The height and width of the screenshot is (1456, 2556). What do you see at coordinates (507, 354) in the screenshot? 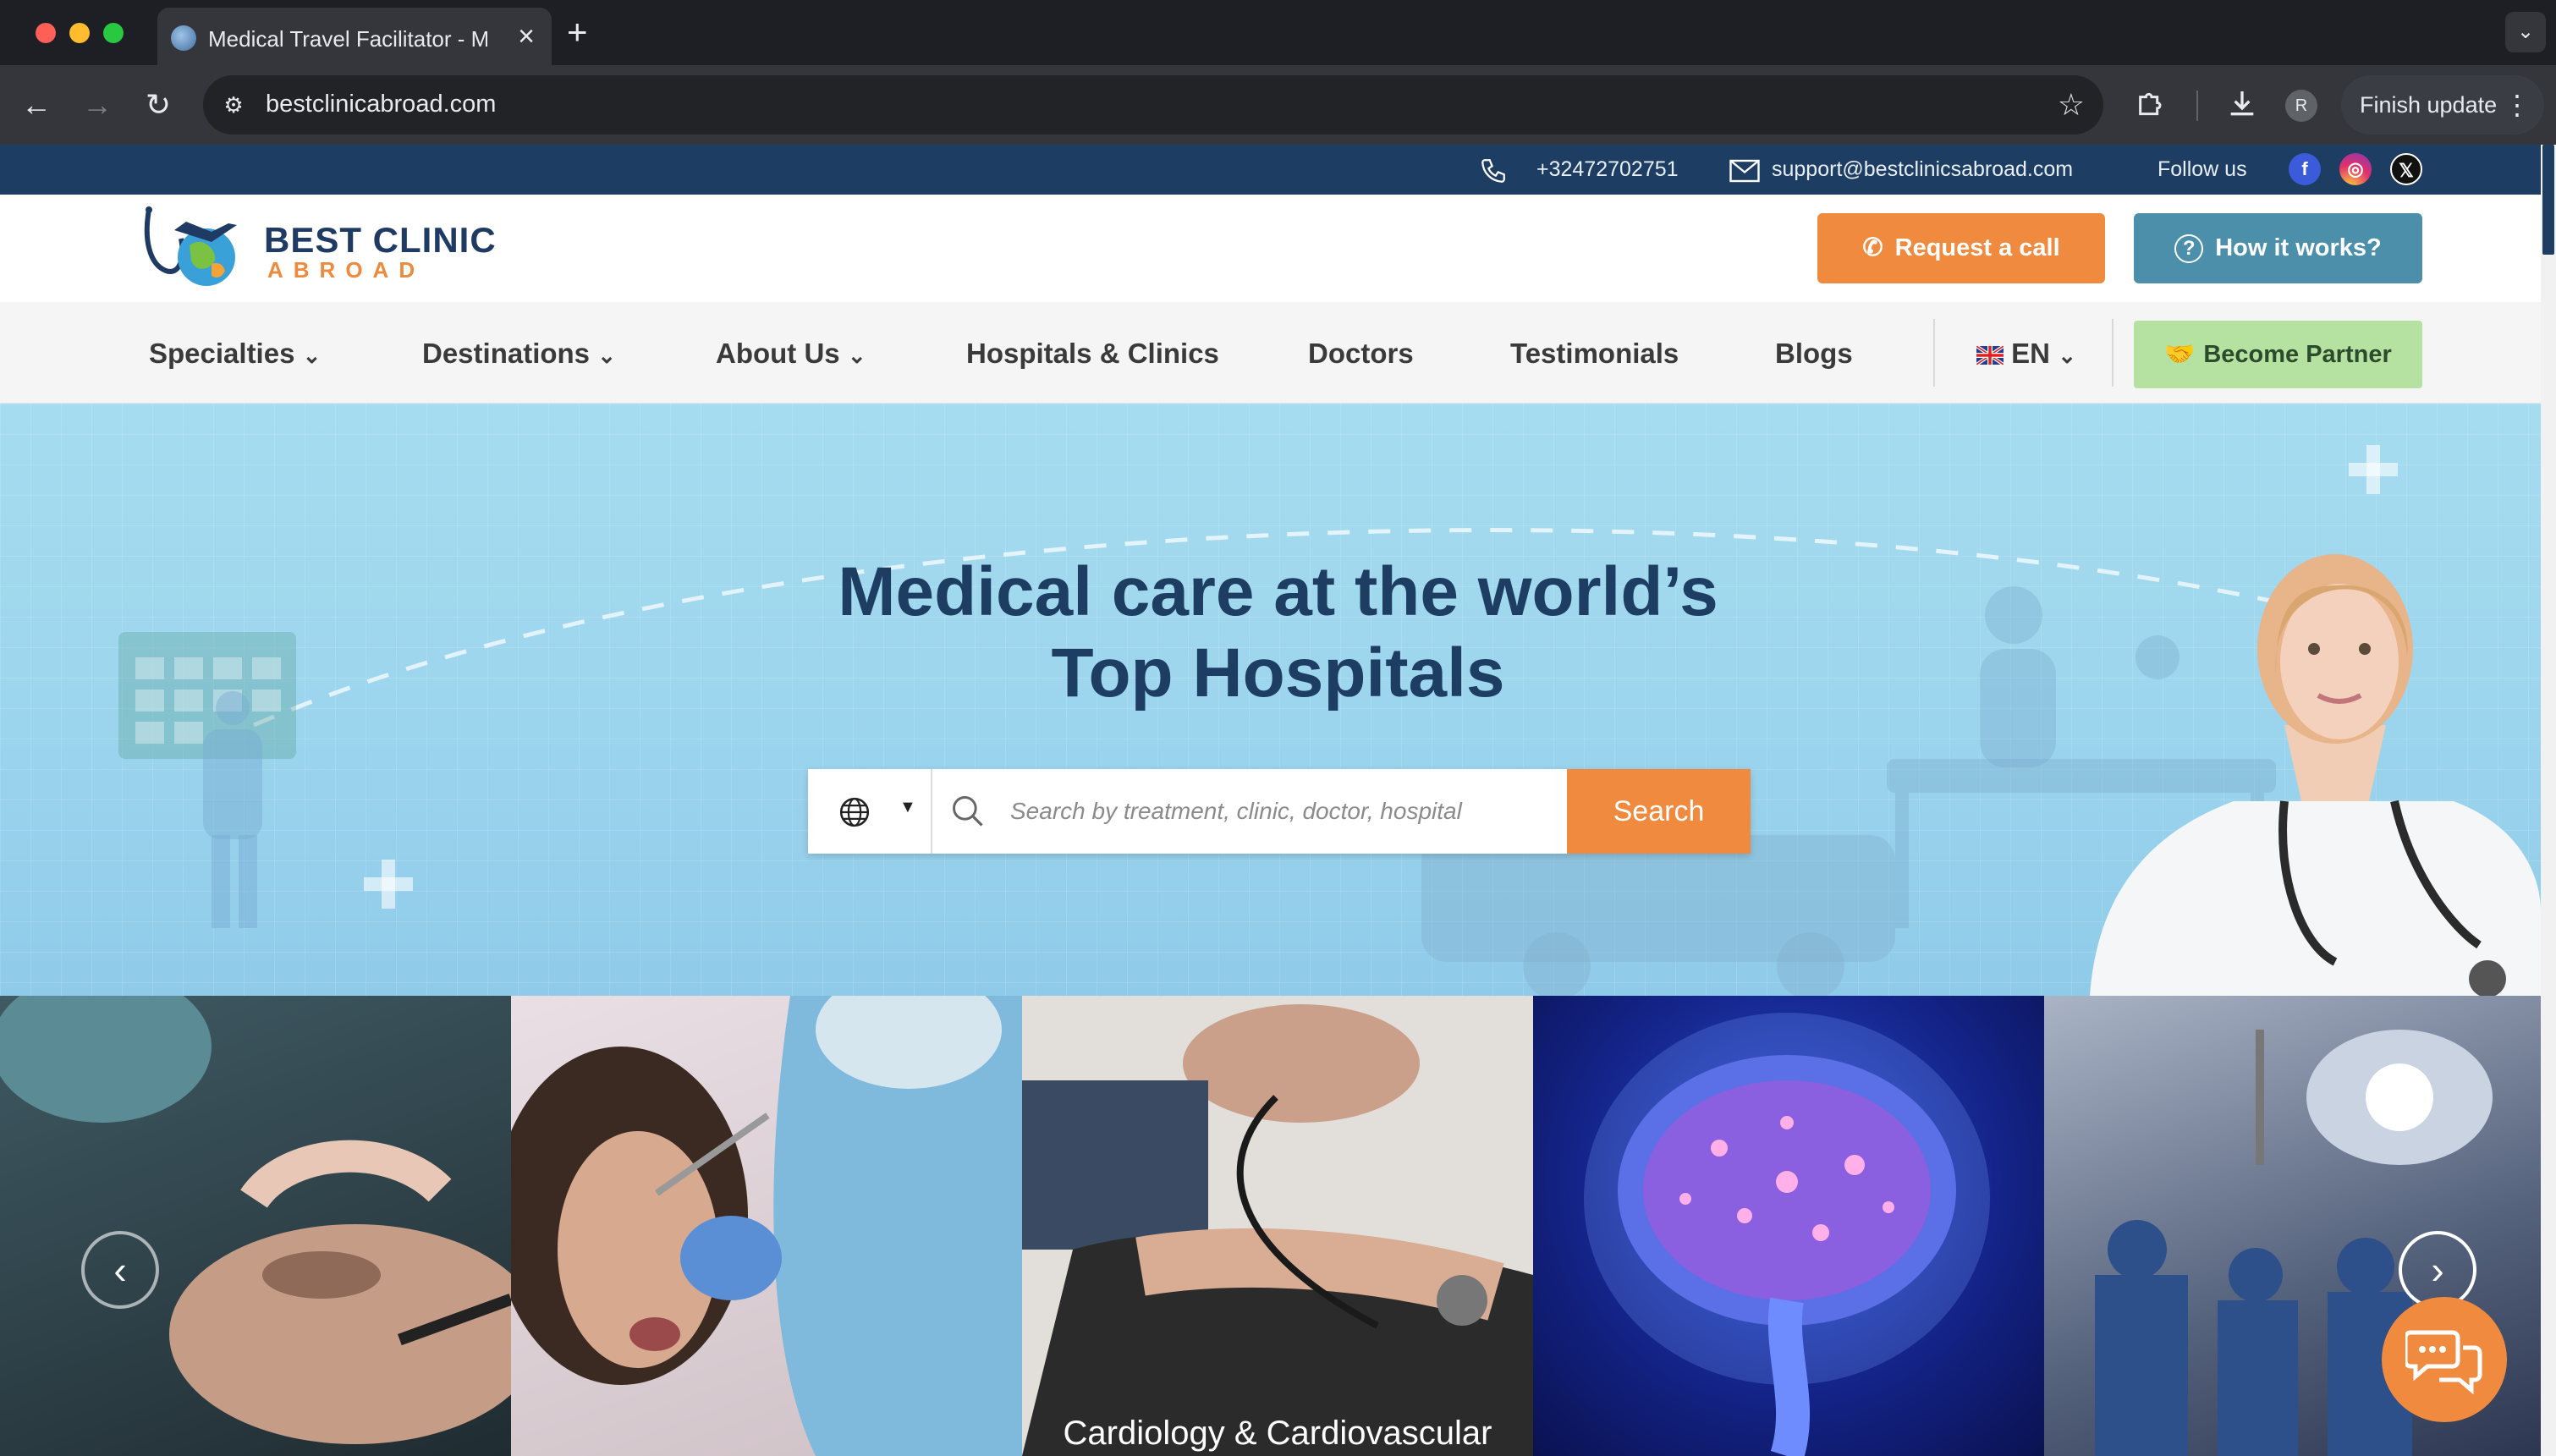
I see `nav-item-label: Destinations` at bounding box center [507, 354].